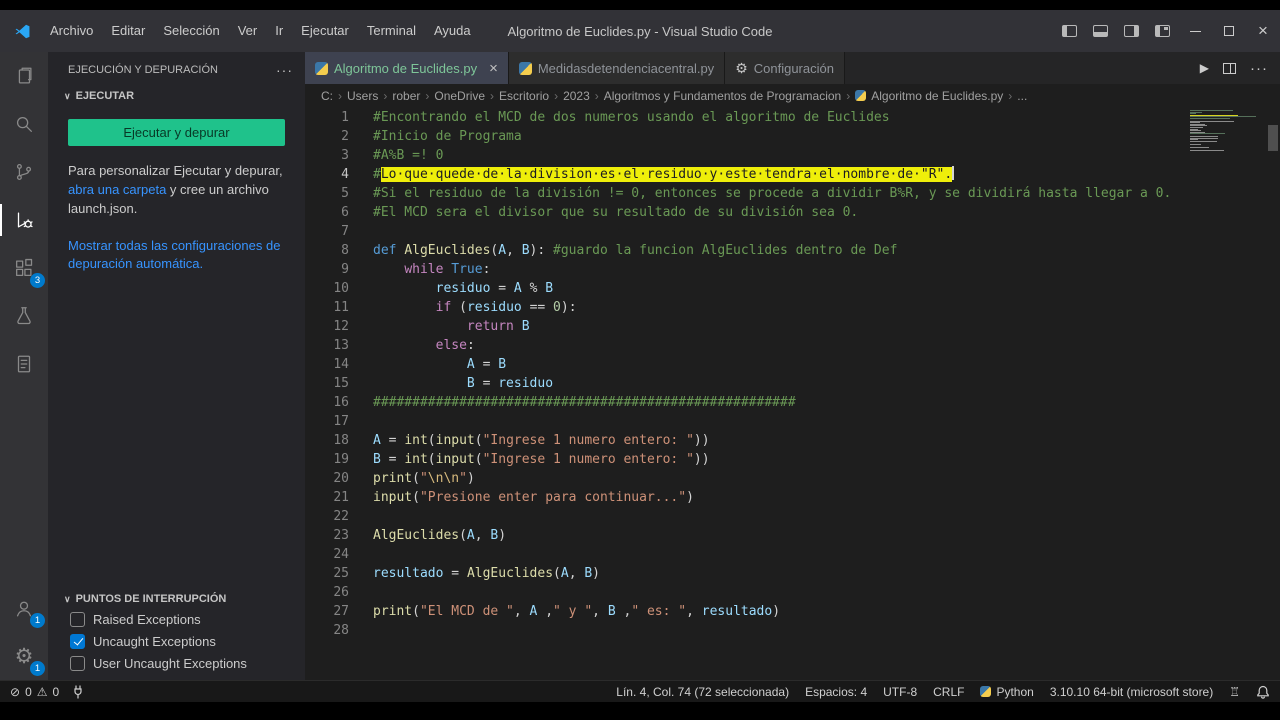  I want to click on split-editor-icon, so click(1229, 68).